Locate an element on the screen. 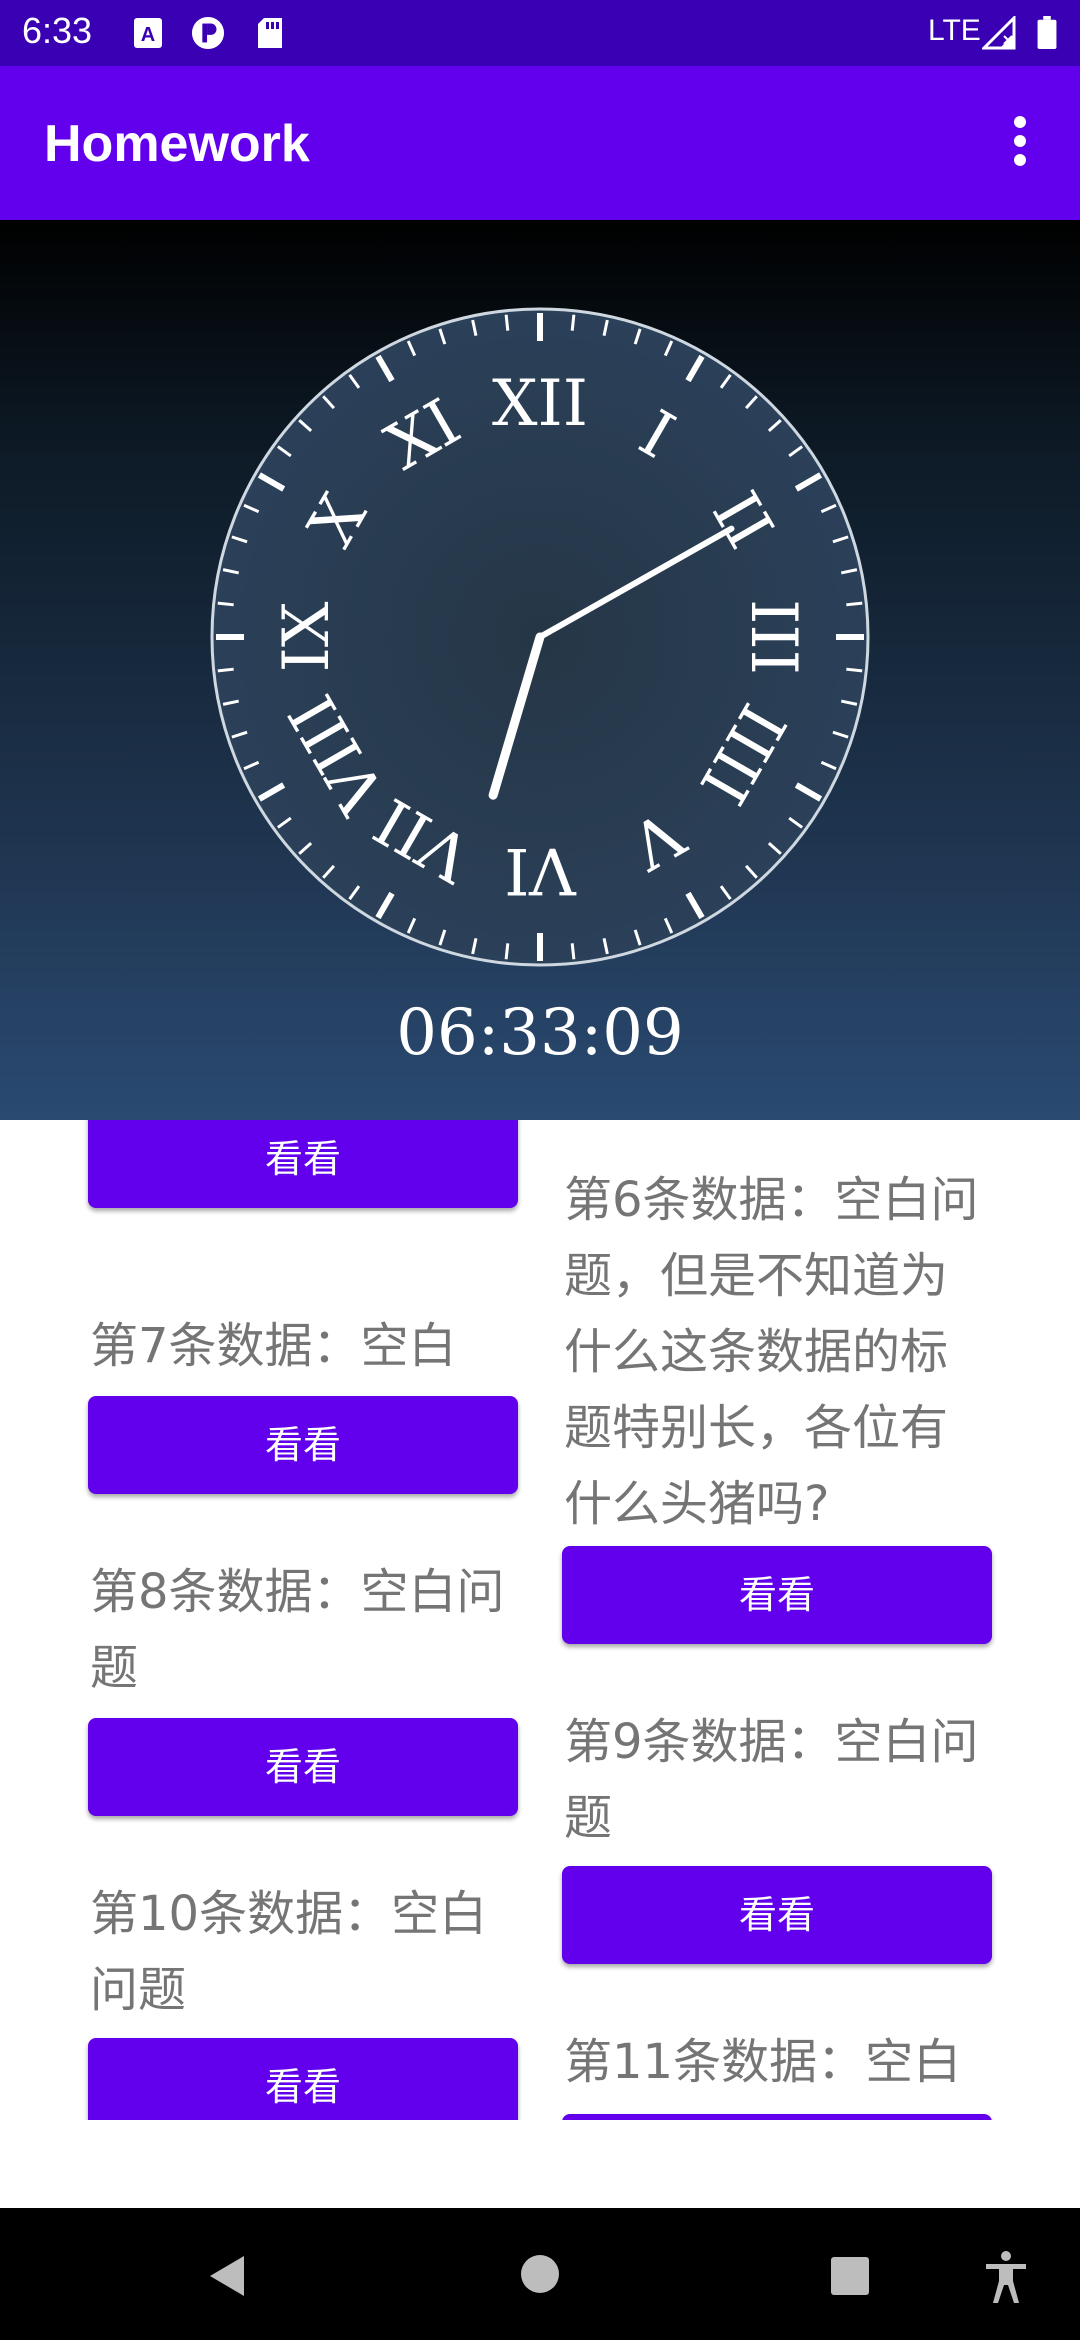  clock-numeral: VI is located at coordinates (540, 870).